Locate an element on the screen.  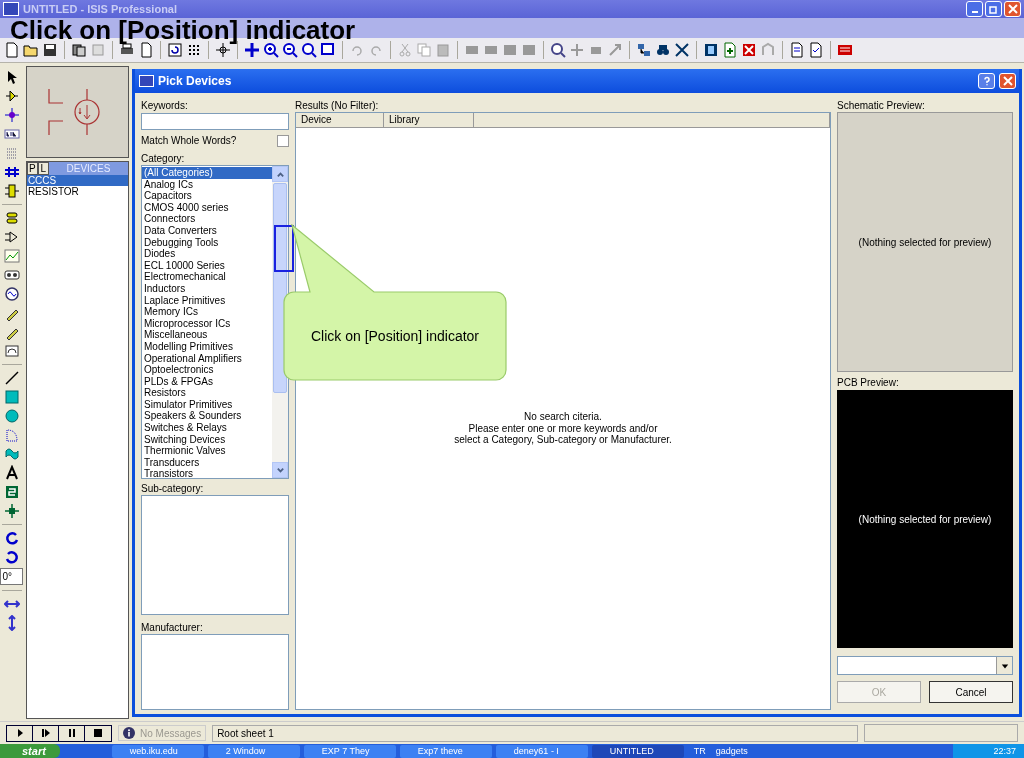
checkbox is located at coordinates (283, 140).